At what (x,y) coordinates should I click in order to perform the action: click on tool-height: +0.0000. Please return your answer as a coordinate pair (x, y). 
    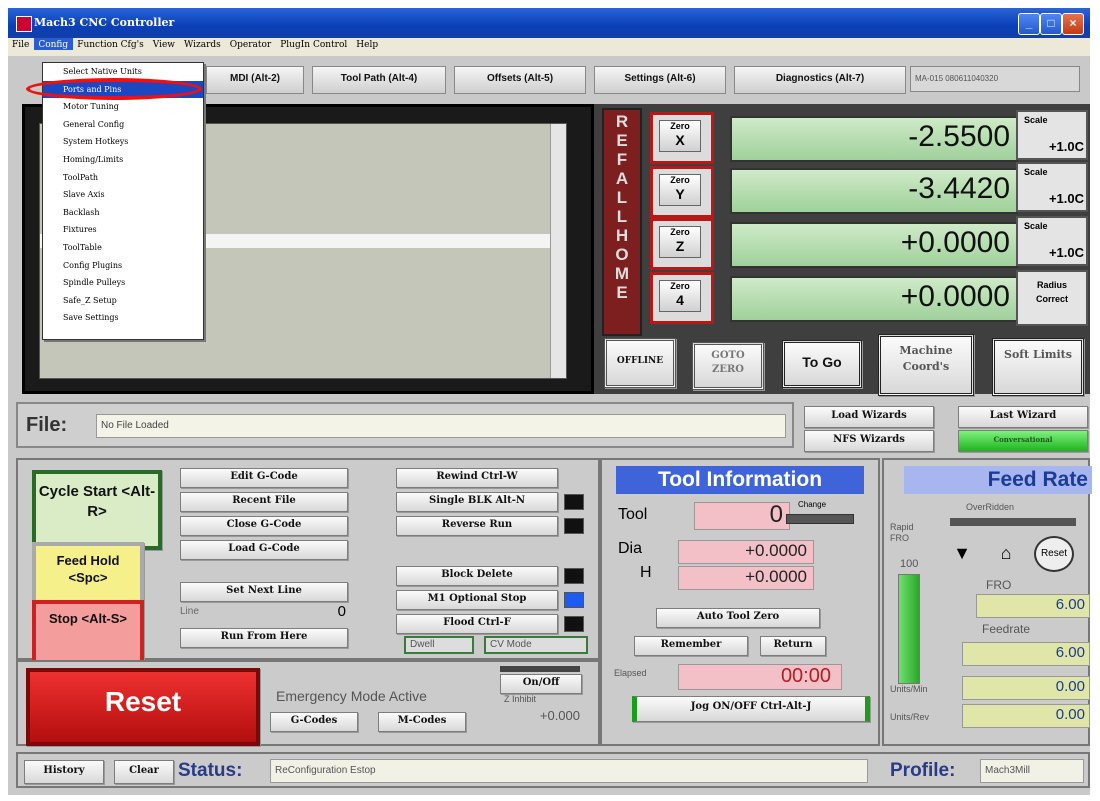
    Looking at the image, I should click on (746, 578).